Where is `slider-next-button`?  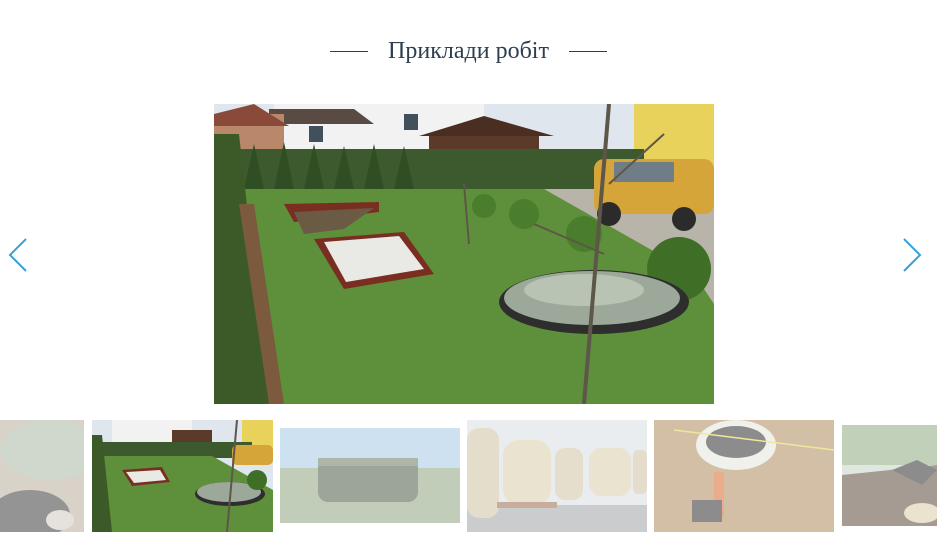 slider-next-button is located at coordinates (912, 255).